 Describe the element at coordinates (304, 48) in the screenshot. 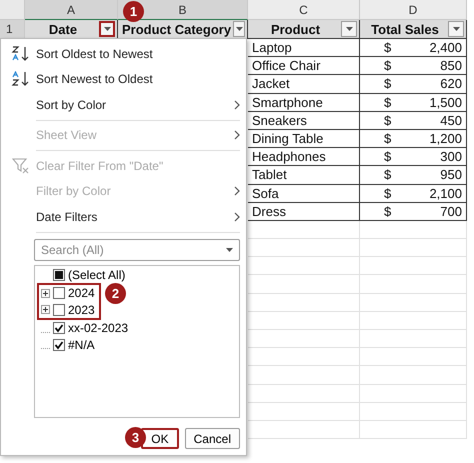

I see `table-cell: Laptop` at that location.